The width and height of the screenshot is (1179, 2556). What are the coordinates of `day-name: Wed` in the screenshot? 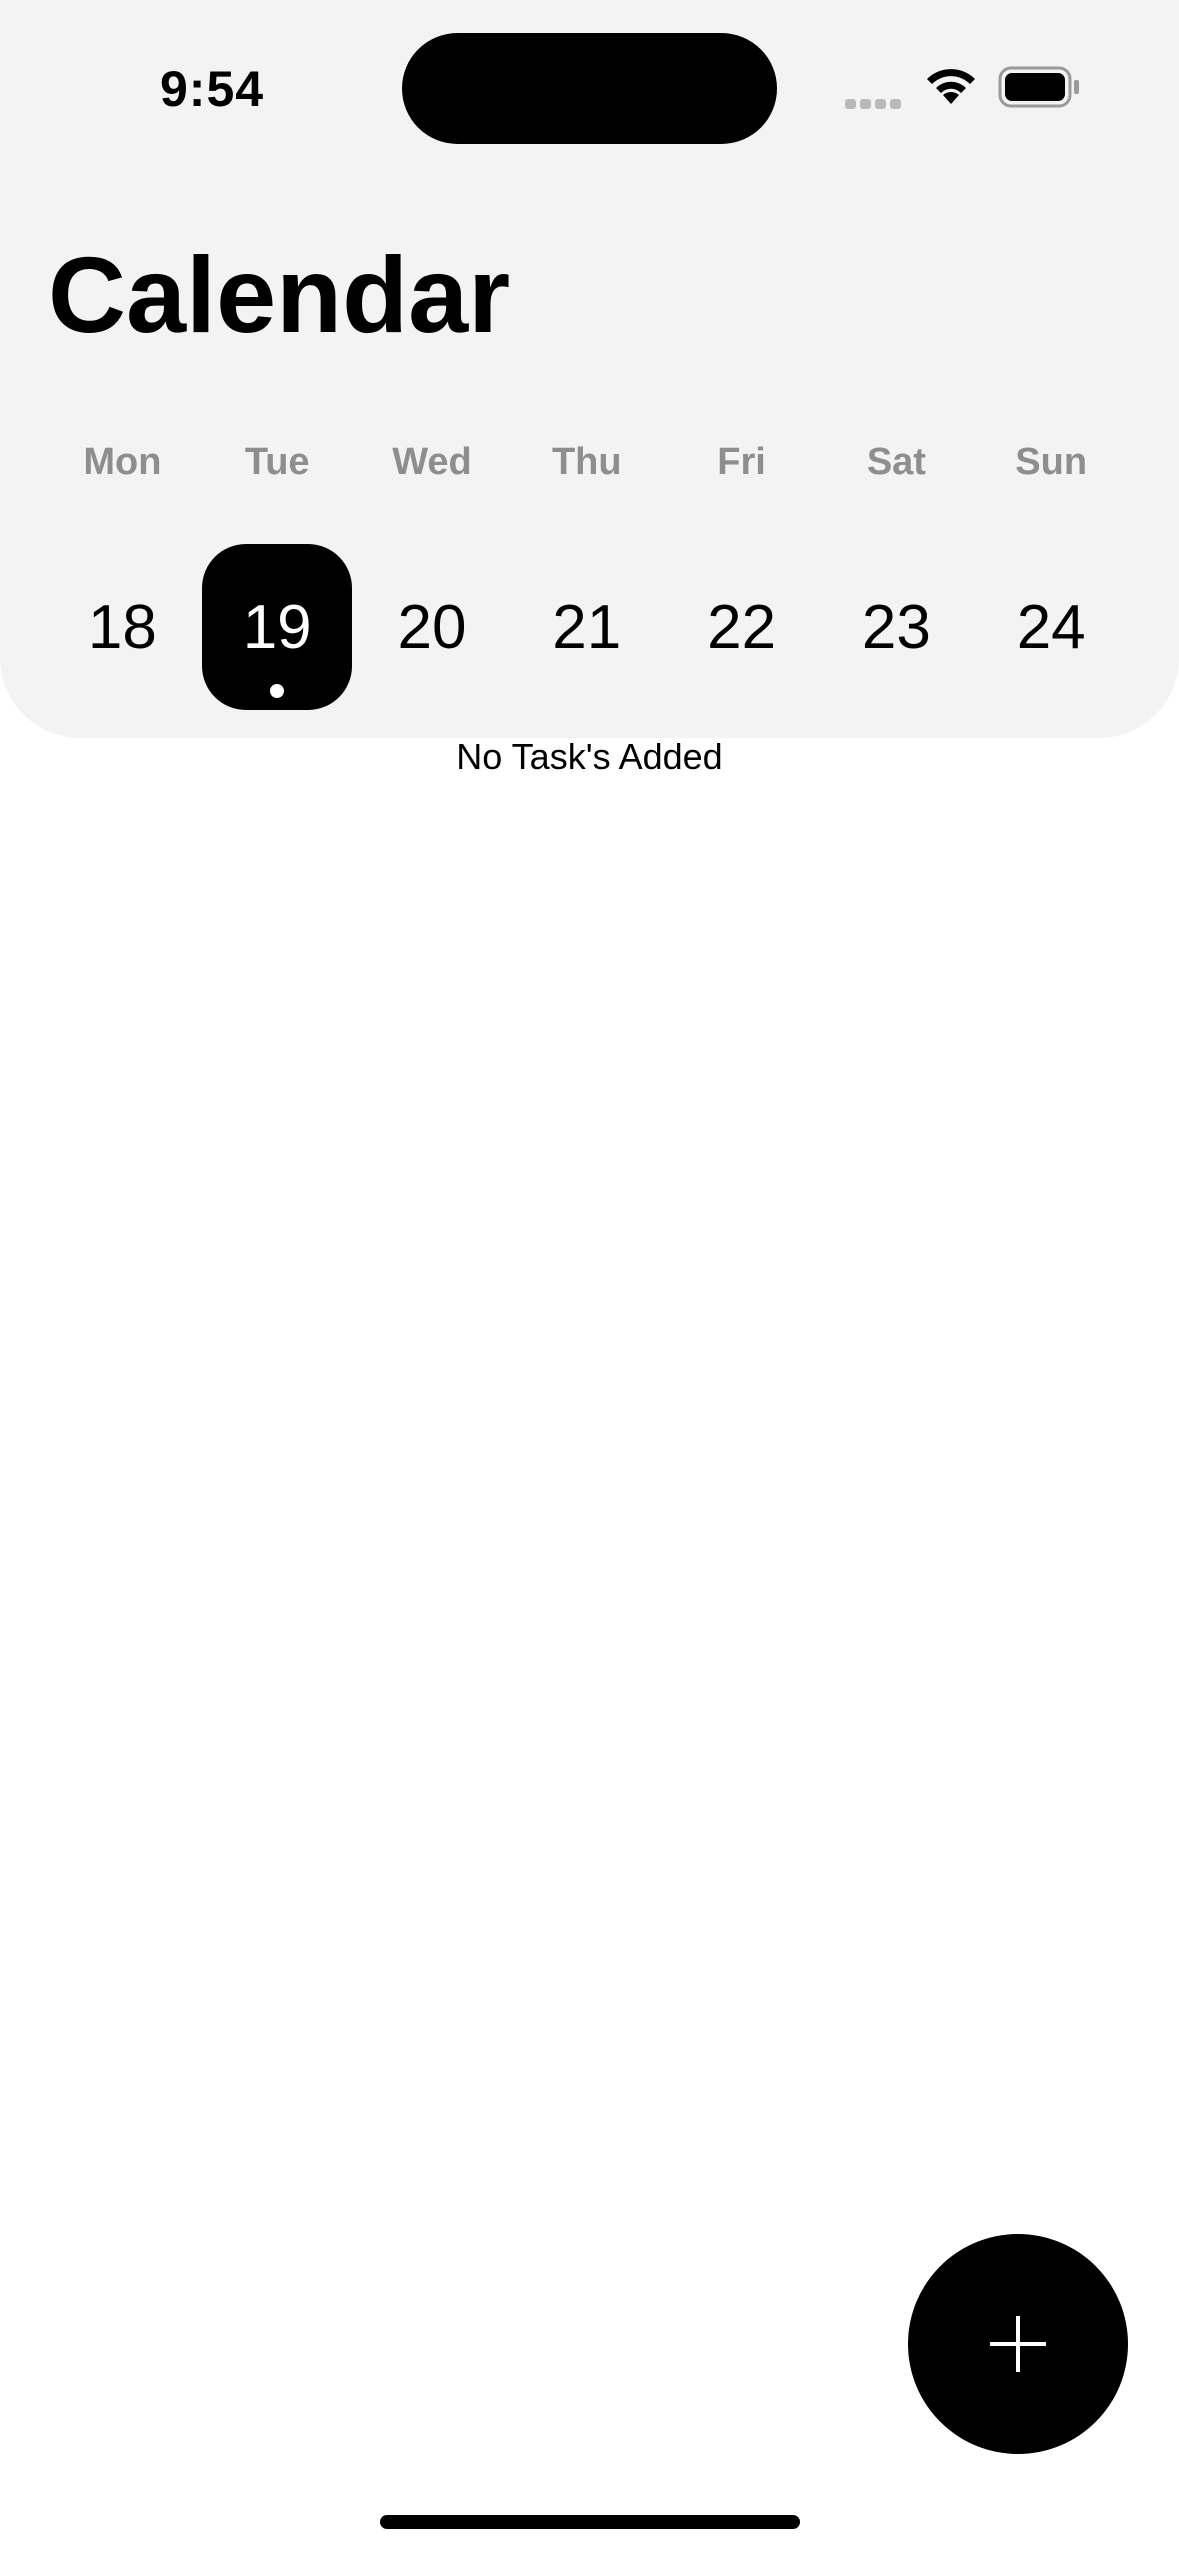 It's located at (432, 462).